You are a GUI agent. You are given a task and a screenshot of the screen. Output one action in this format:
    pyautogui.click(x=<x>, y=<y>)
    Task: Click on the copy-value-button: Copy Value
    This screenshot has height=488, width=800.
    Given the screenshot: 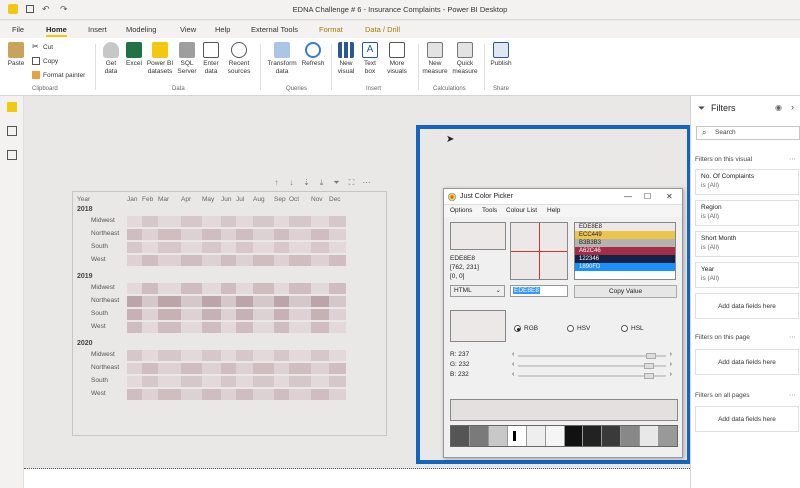 What is the action you would take?
    pyautogui.click(x=625, y=291)
    